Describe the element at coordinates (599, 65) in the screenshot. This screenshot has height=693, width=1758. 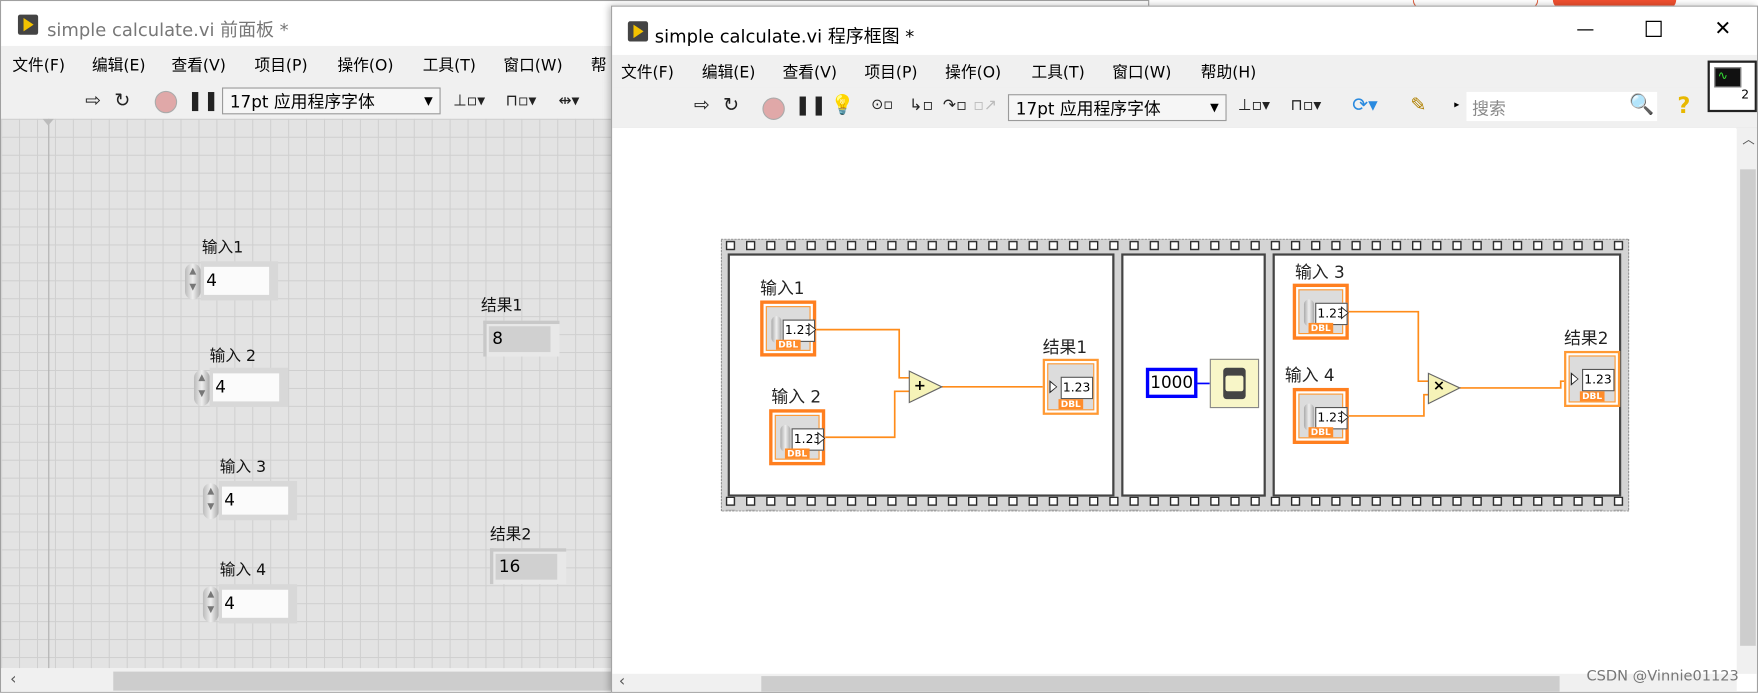
I see `menu-help: 帮` at that location.